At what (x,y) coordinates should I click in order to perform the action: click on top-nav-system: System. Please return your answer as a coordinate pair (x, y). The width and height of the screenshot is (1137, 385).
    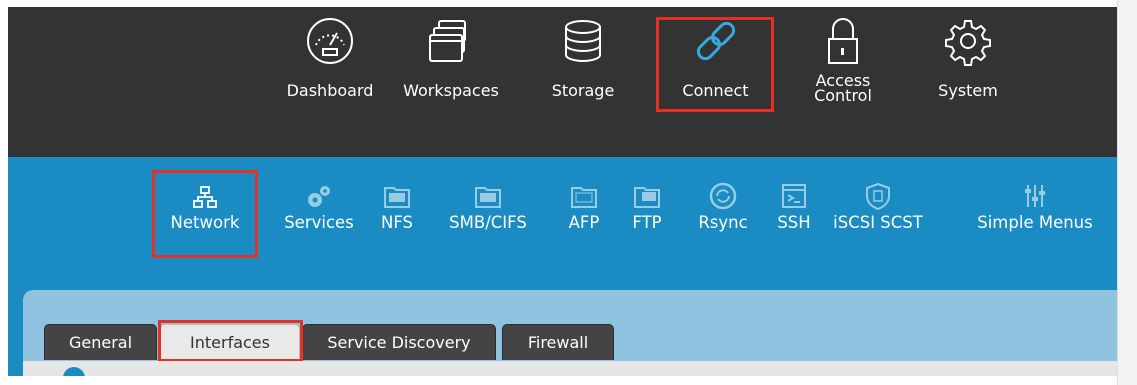
    Looking at the image, I should click on (968, 82).